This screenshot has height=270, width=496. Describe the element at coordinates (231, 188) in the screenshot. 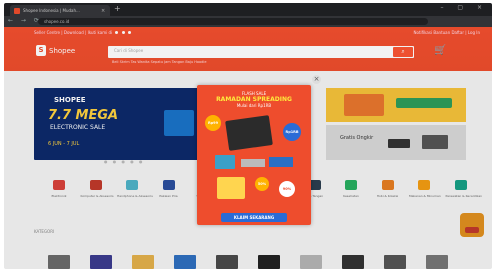

I see `character-image` at that location.